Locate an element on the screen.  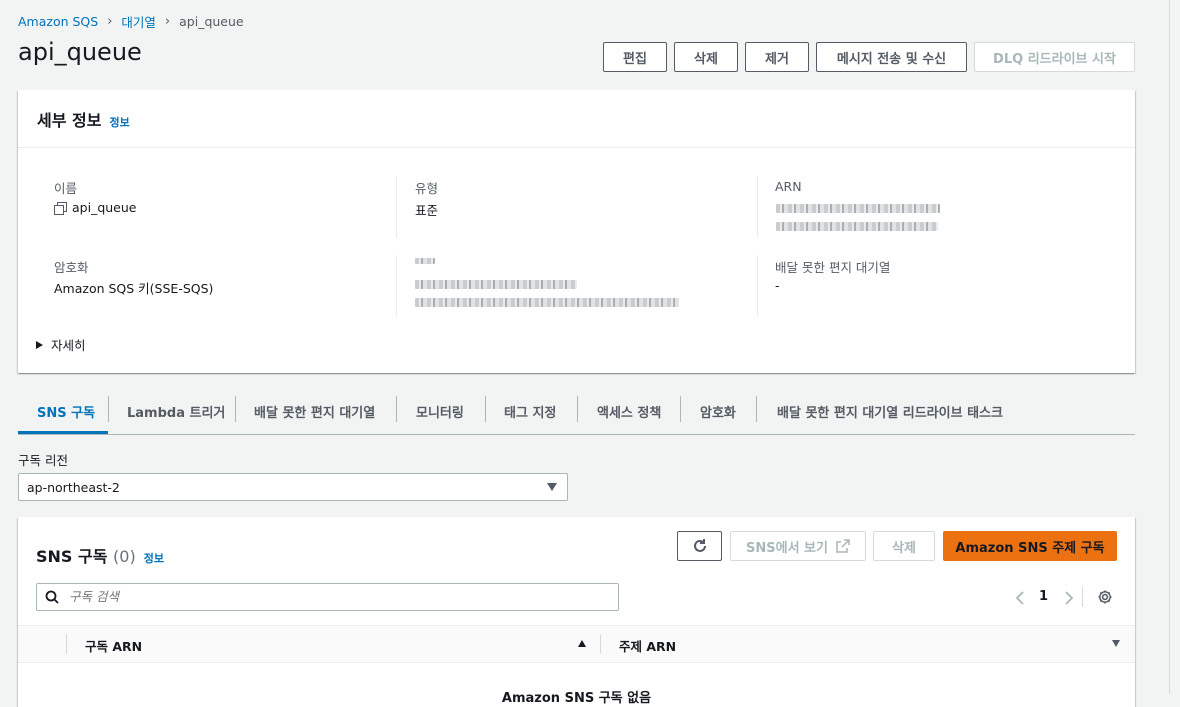
settings-gear-icon is located at coordinates (1105, 597).